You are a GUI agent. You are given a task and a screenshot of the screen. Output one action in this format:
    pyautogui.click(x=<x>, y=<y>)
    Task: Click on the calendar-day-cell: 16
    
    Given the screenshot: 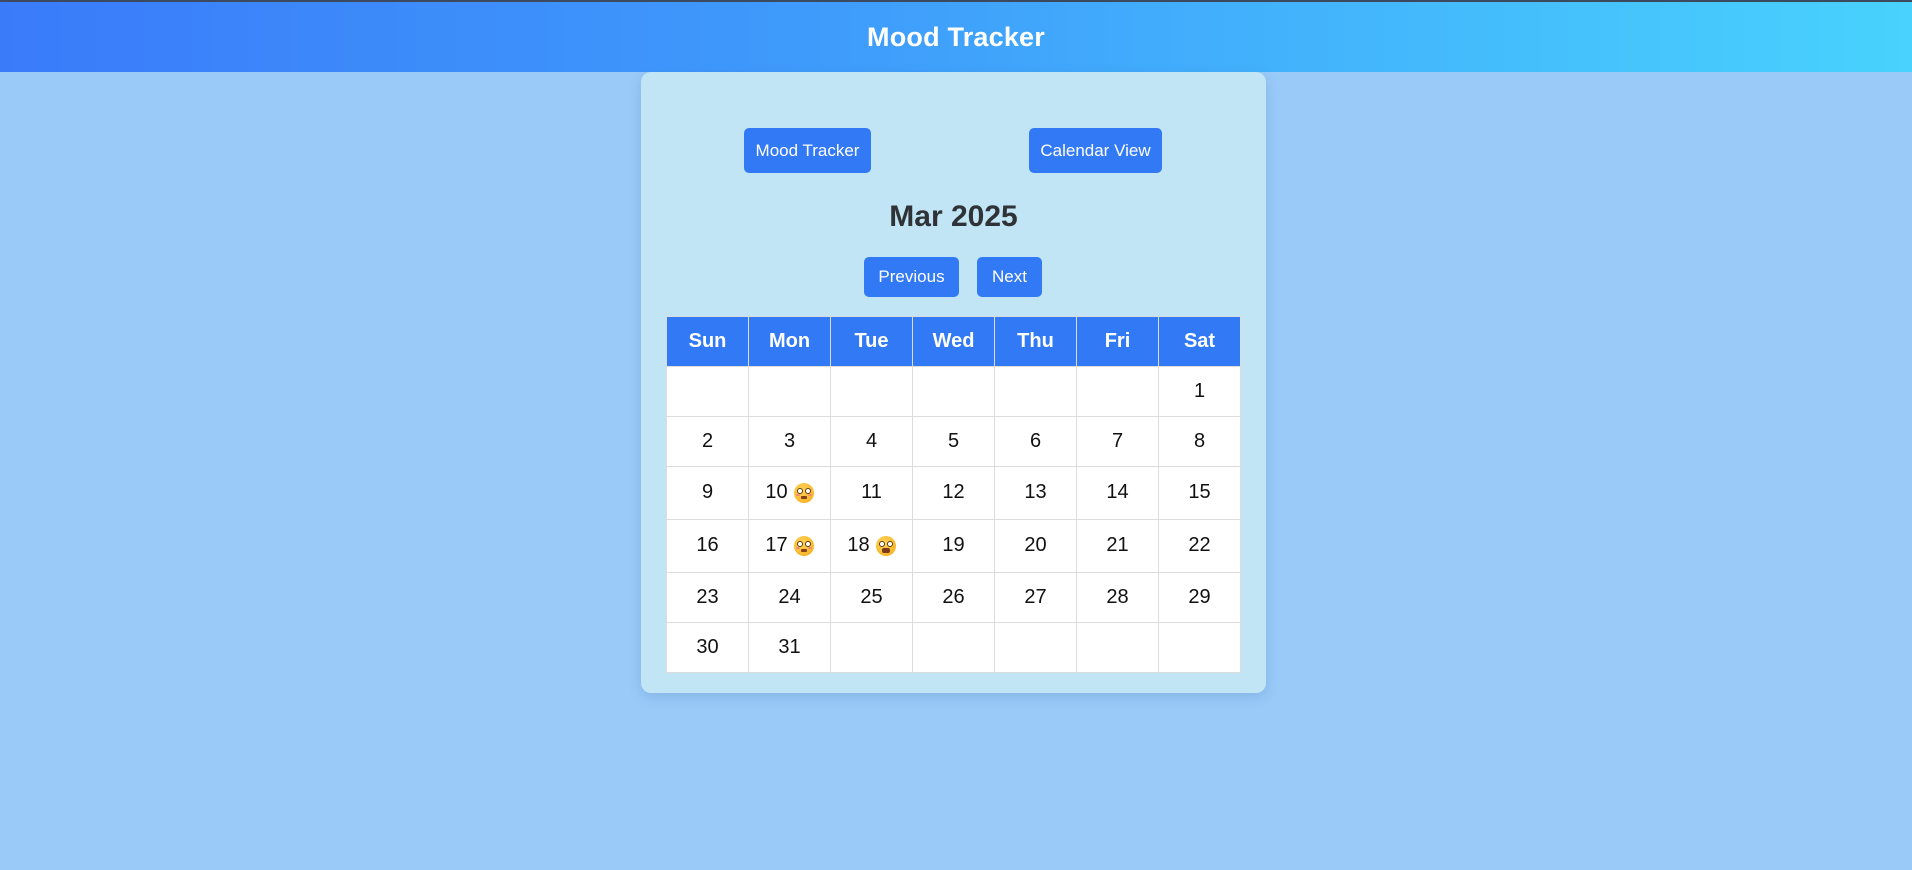 What is the action you would take?
    pyautogui.click(x=707, y=546)
    